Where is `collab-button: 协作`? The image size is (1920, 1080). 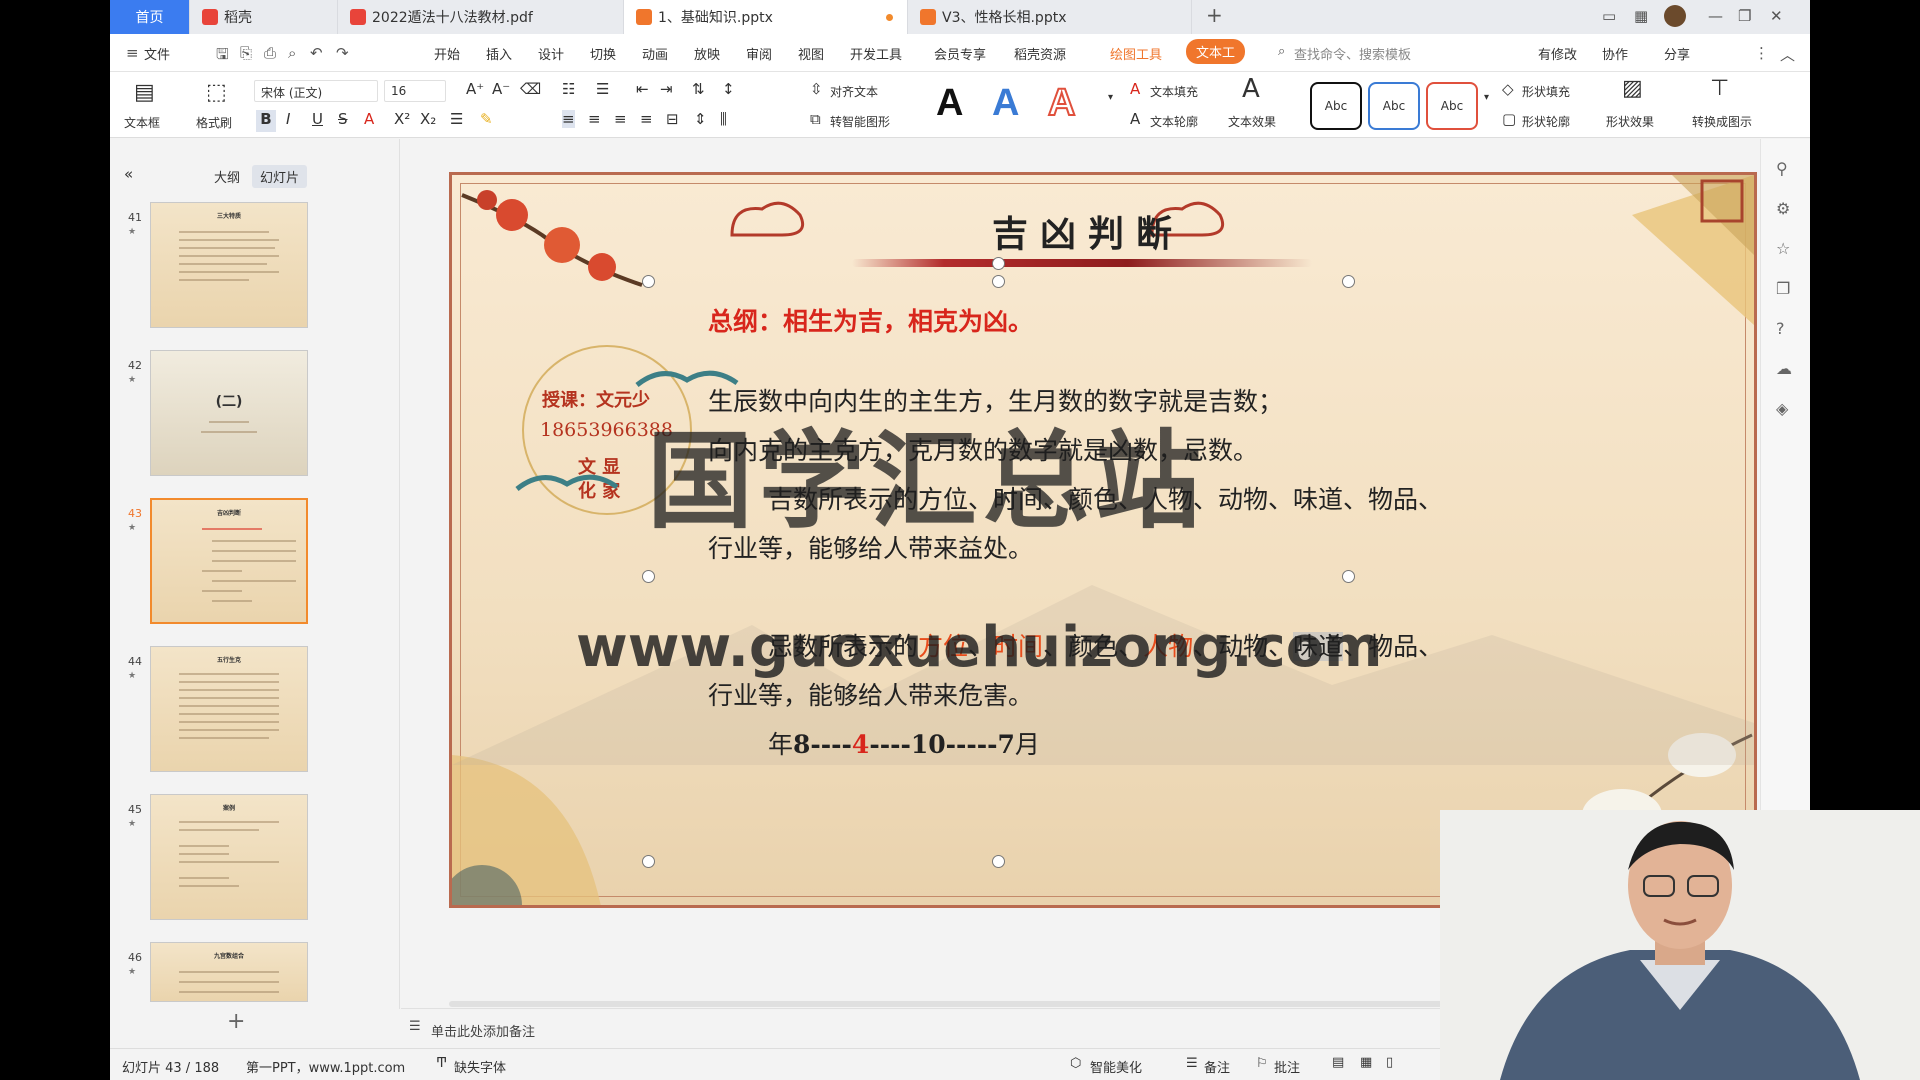
collab-button: 协作 is located at coordinates (1615, 53).